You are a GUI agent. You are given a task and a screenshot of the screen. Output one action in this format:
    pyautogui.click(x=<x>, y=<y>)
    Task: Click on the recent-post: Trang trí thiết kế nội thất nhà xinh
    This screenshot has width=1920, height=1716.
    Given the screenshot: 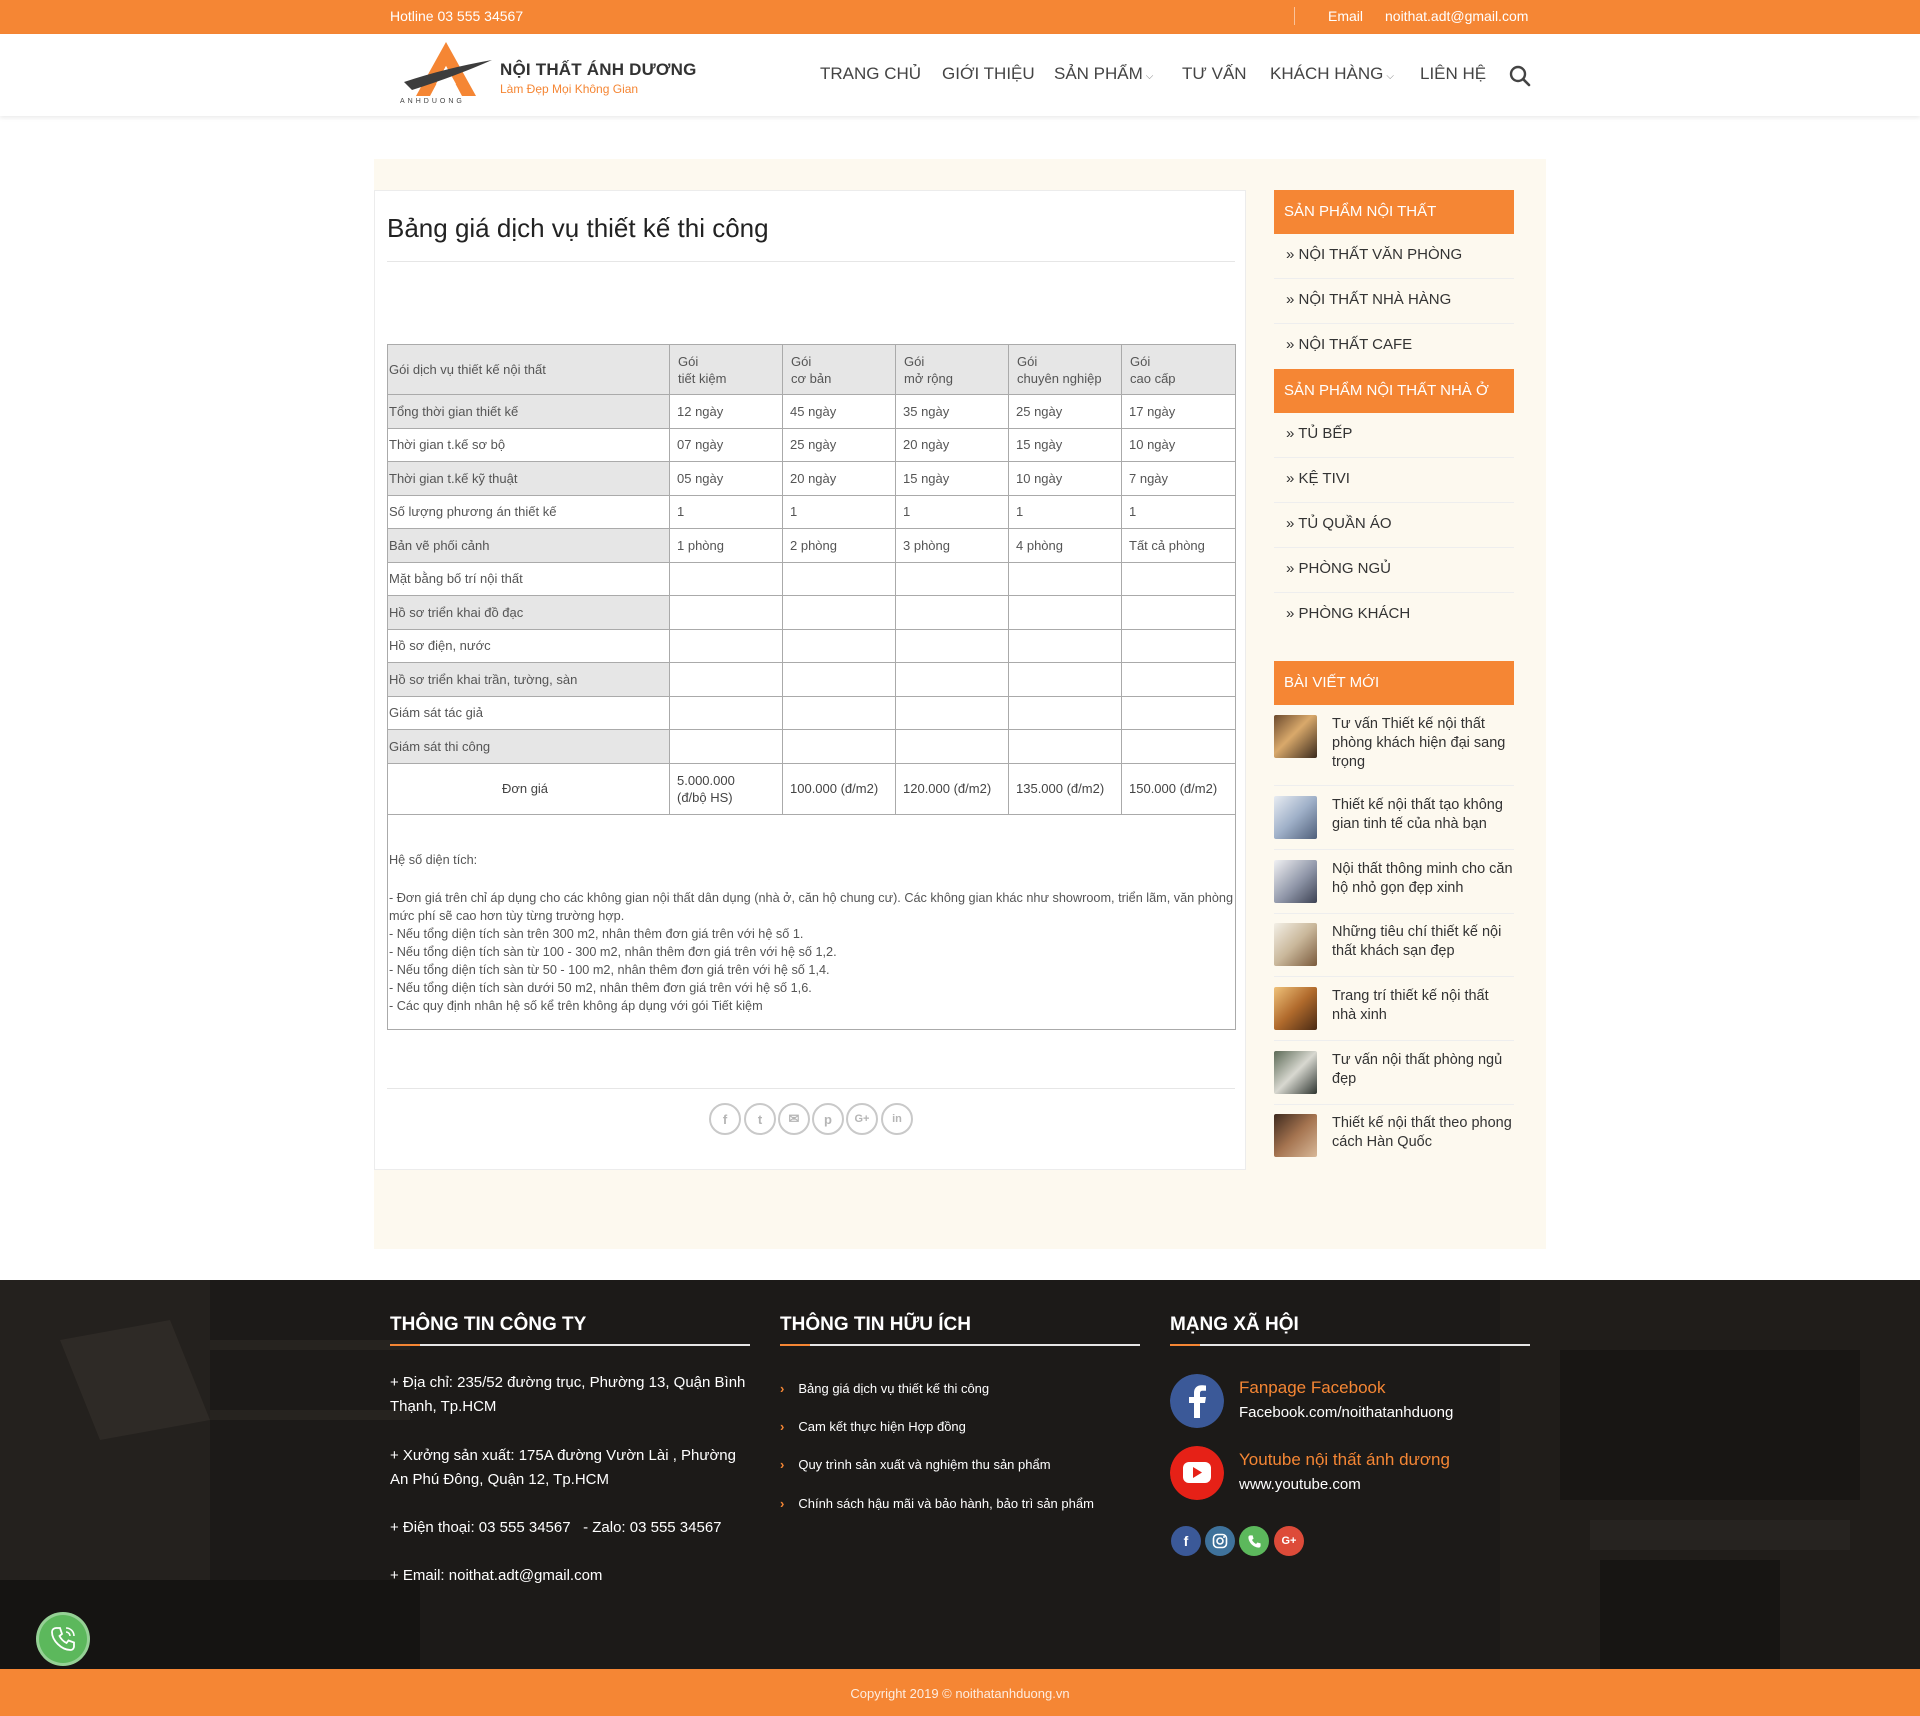 What is the action you would take?
    pyautogui.click(x=1394, y=1014)
    